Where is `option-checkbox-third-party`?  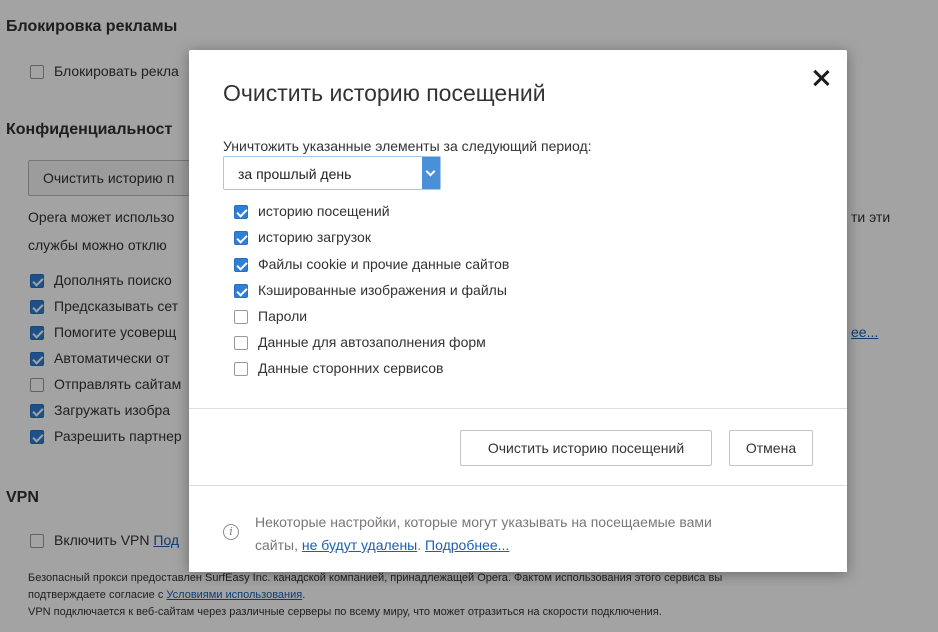 option-checkbox-third-party is located at coordinates (241, 369).